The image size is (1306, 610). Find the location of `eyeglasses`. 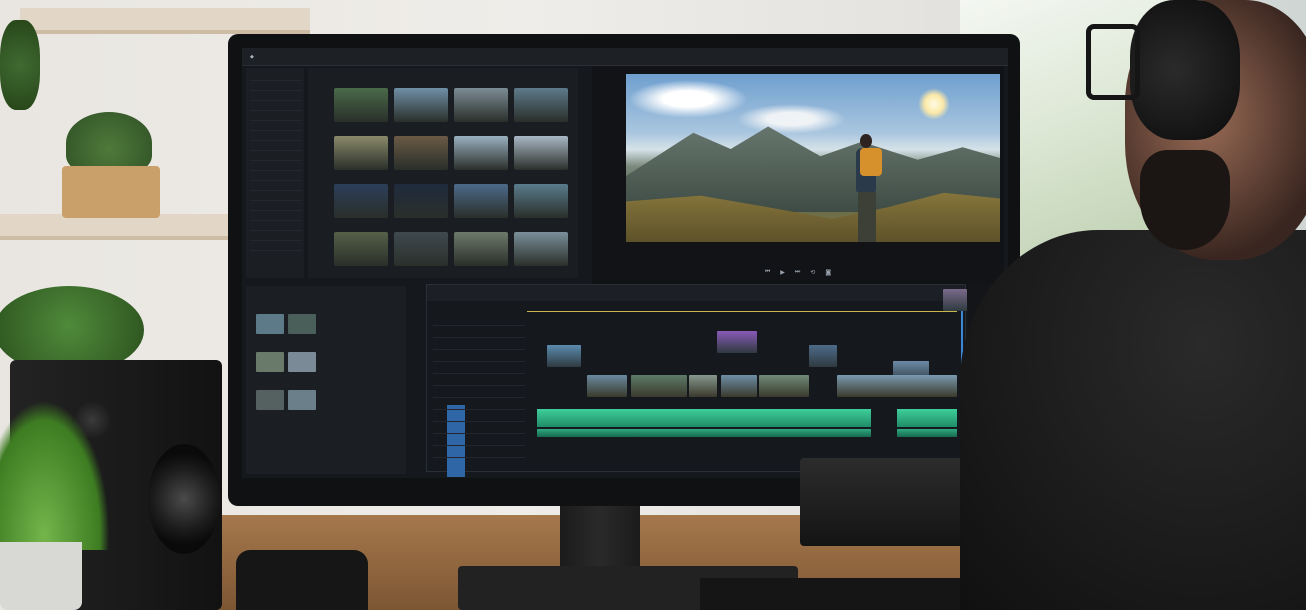

eyeglasses is located at coordinates (1113, 62).